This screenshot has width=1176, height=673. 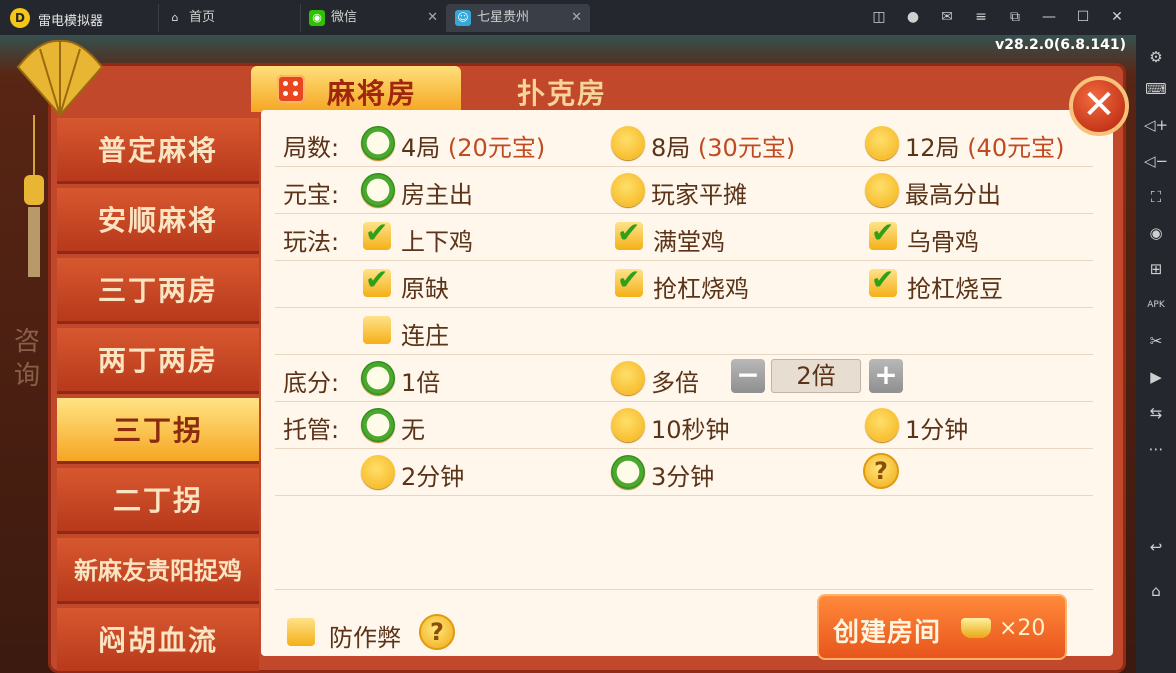 I want to click on rounds-option-text: 8局 (30元宝), so click(x=723, y=145).